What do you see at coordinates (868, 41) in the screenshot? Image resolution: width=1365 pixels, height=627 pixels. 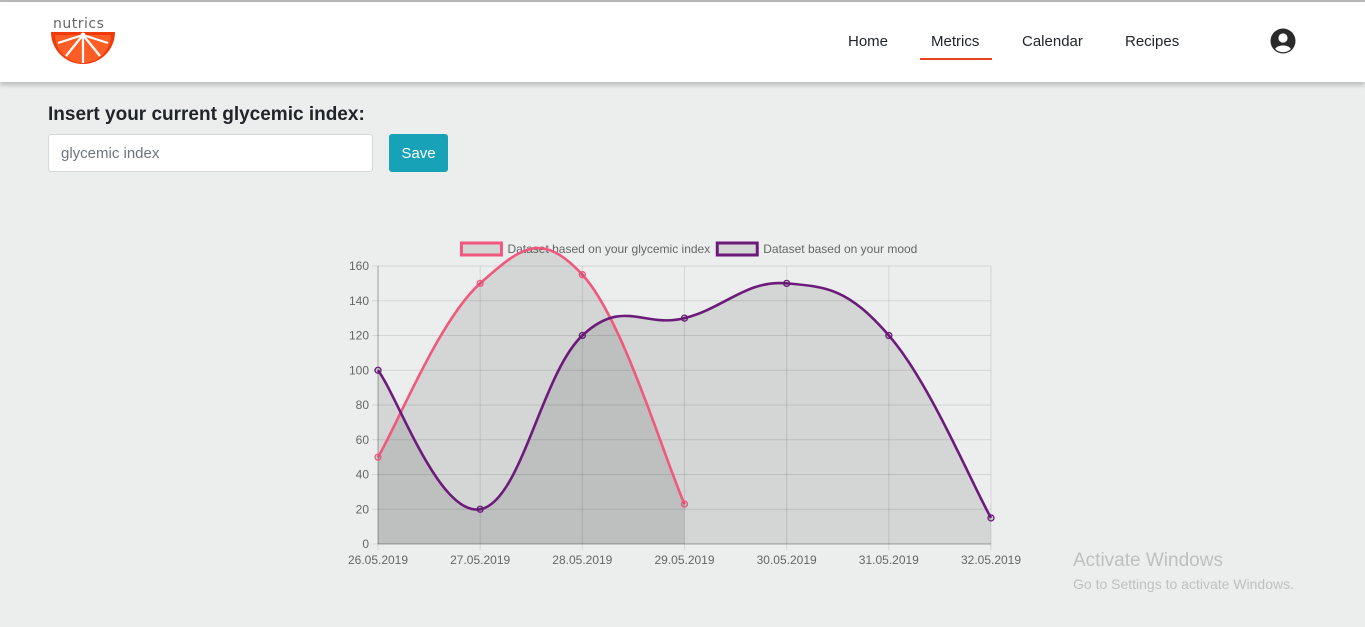 I see `nav-home: Home` at bounding box center [868, 41].